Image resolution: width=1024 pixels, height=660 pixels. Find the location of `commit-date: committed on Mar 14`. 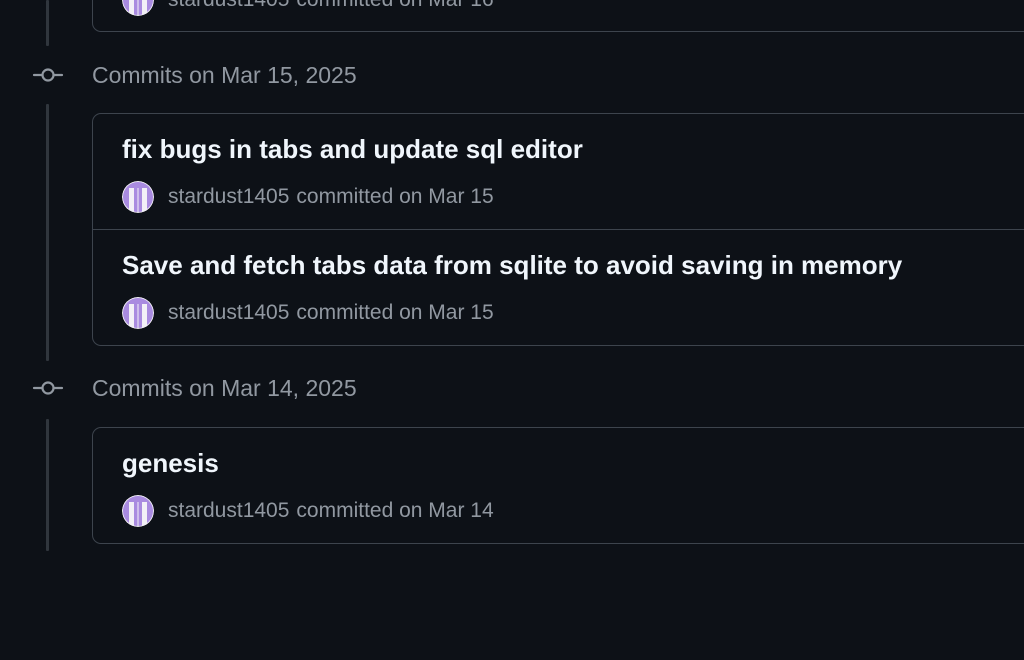

commit-date: committed on Mar 14 is located at coordinates (395, 510).